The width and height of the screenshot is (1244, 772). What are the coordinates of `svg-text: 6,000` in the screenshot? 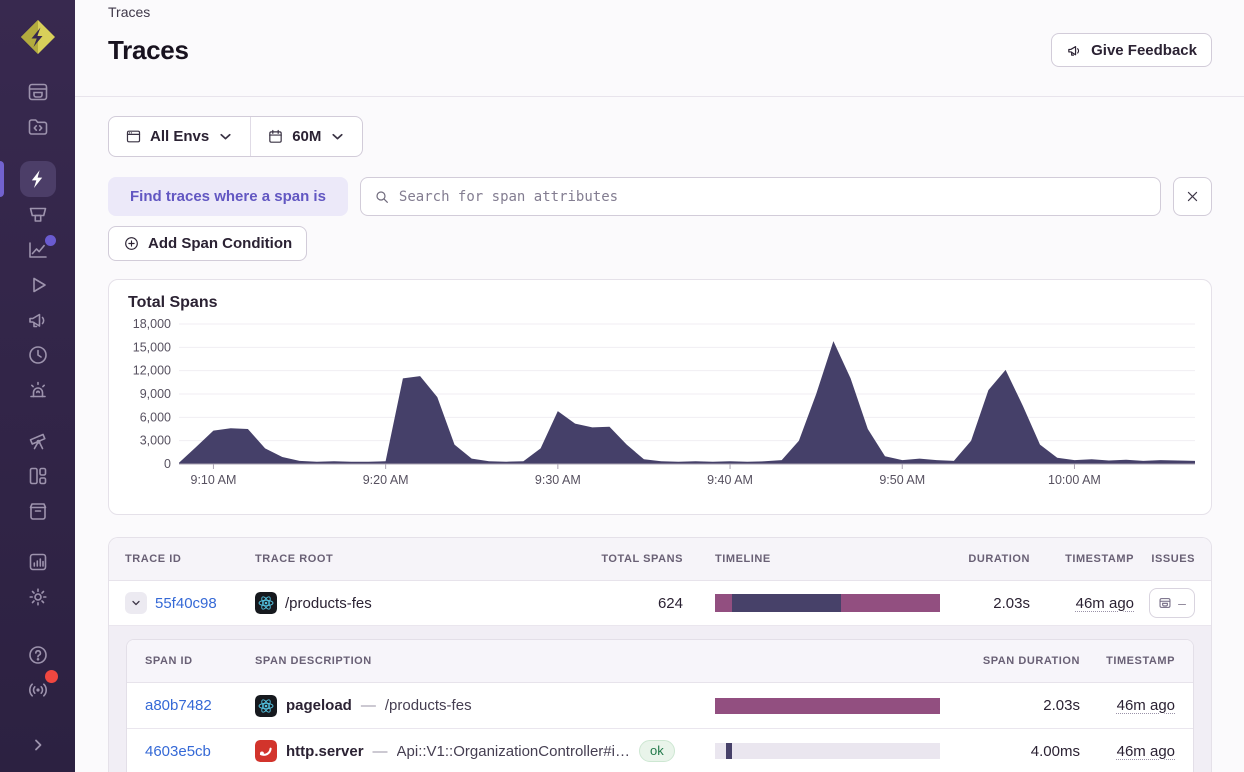 It's located at (155, 417).